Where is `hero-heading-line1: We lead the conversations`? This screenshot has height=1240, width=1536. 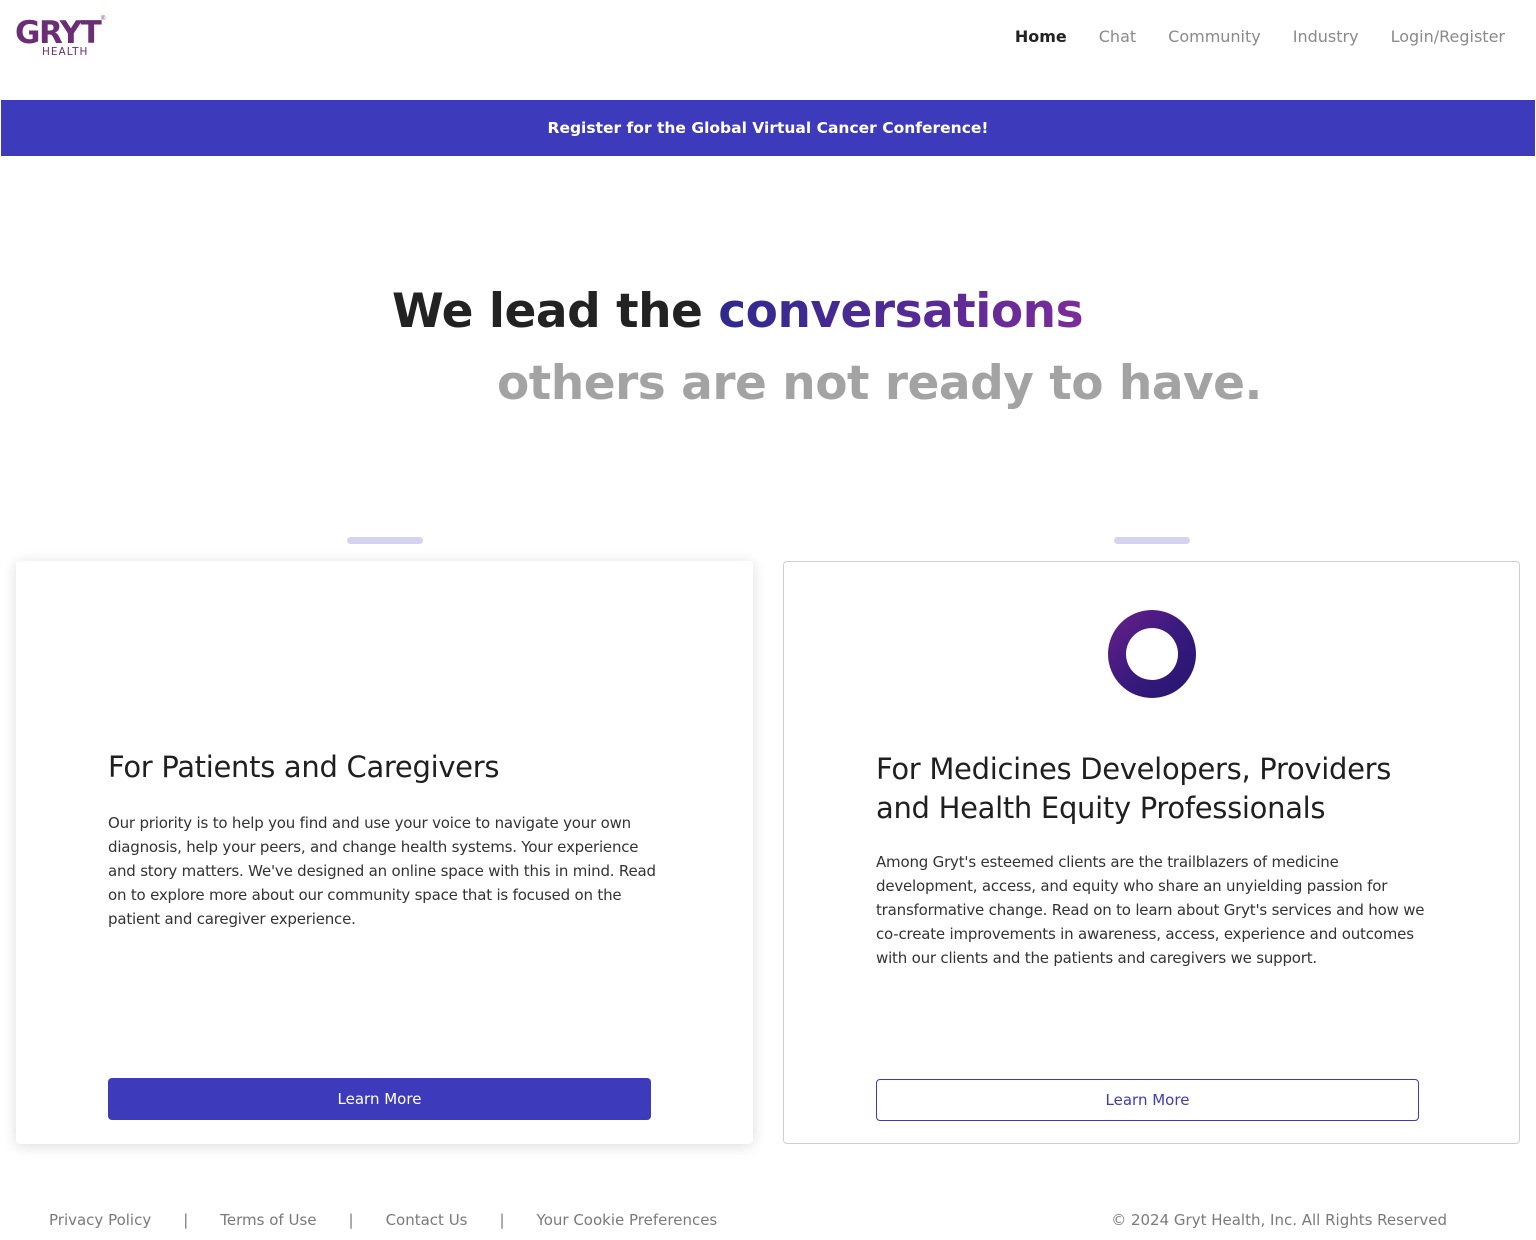 hero-heading-line1: We lead the conversations is located at coordinates (738, 312).